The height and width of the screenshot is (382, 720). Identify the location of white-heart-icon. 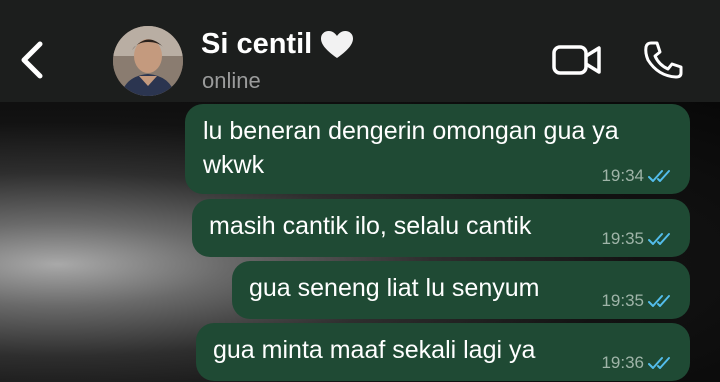
(337, 44).